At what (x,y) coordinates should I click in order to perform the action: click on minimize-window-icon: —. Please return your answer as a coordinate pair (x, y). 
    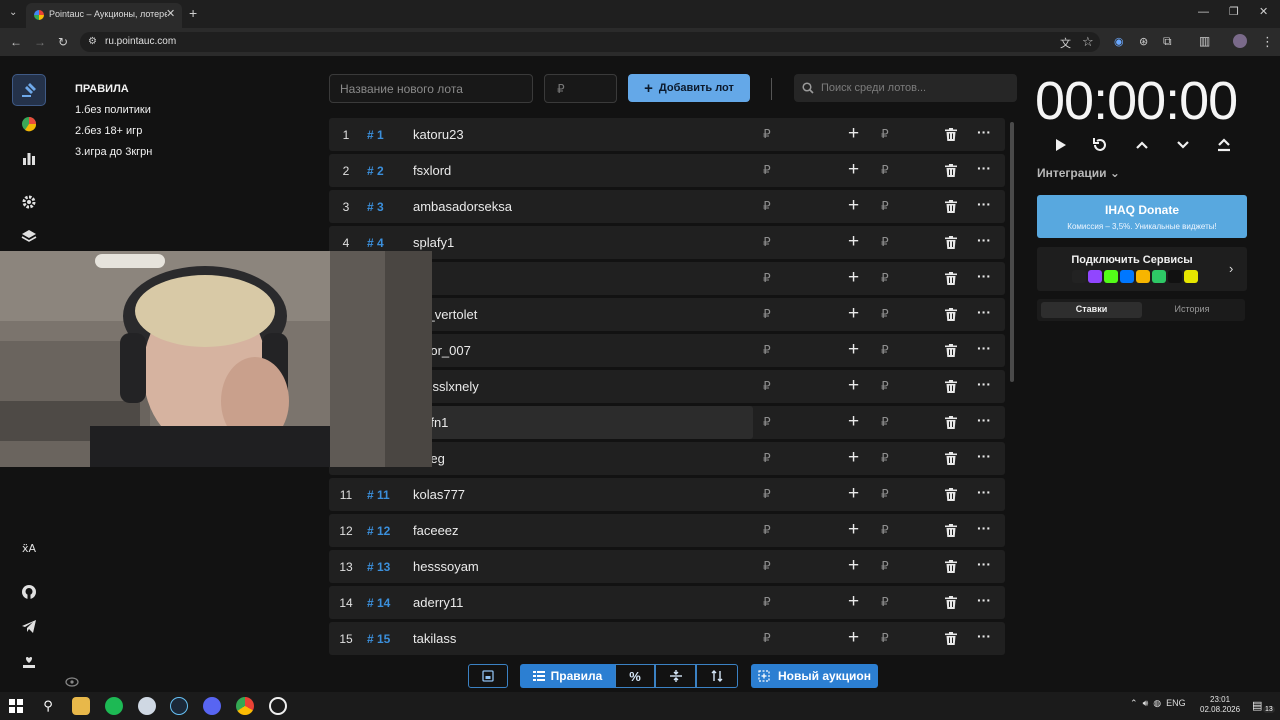
    Looking at the image, I should click on (1203, 12).